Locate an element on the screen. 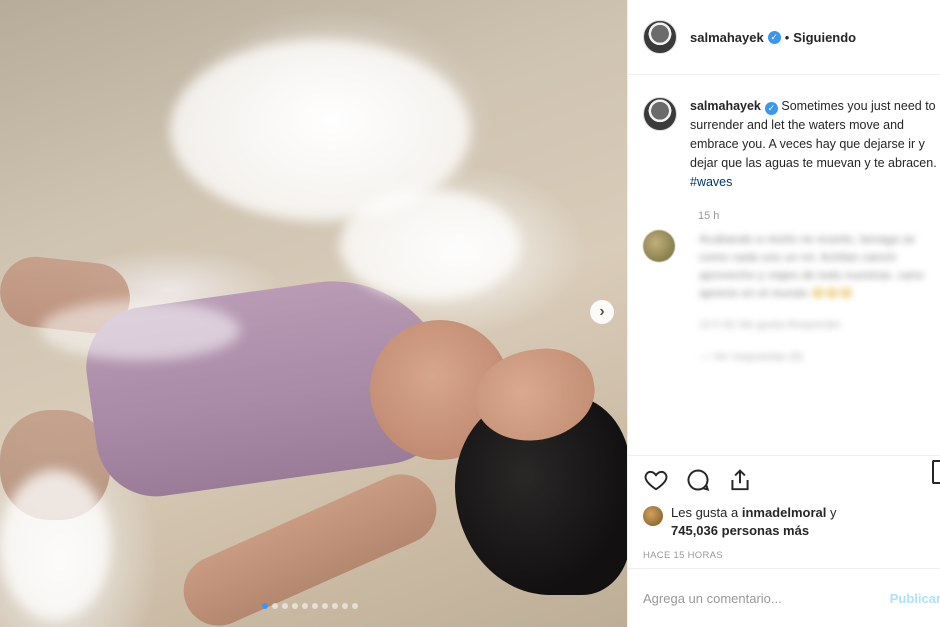 The width and height of the screenshot is (940, 627). comment-input is located at coordinates (763, 598).